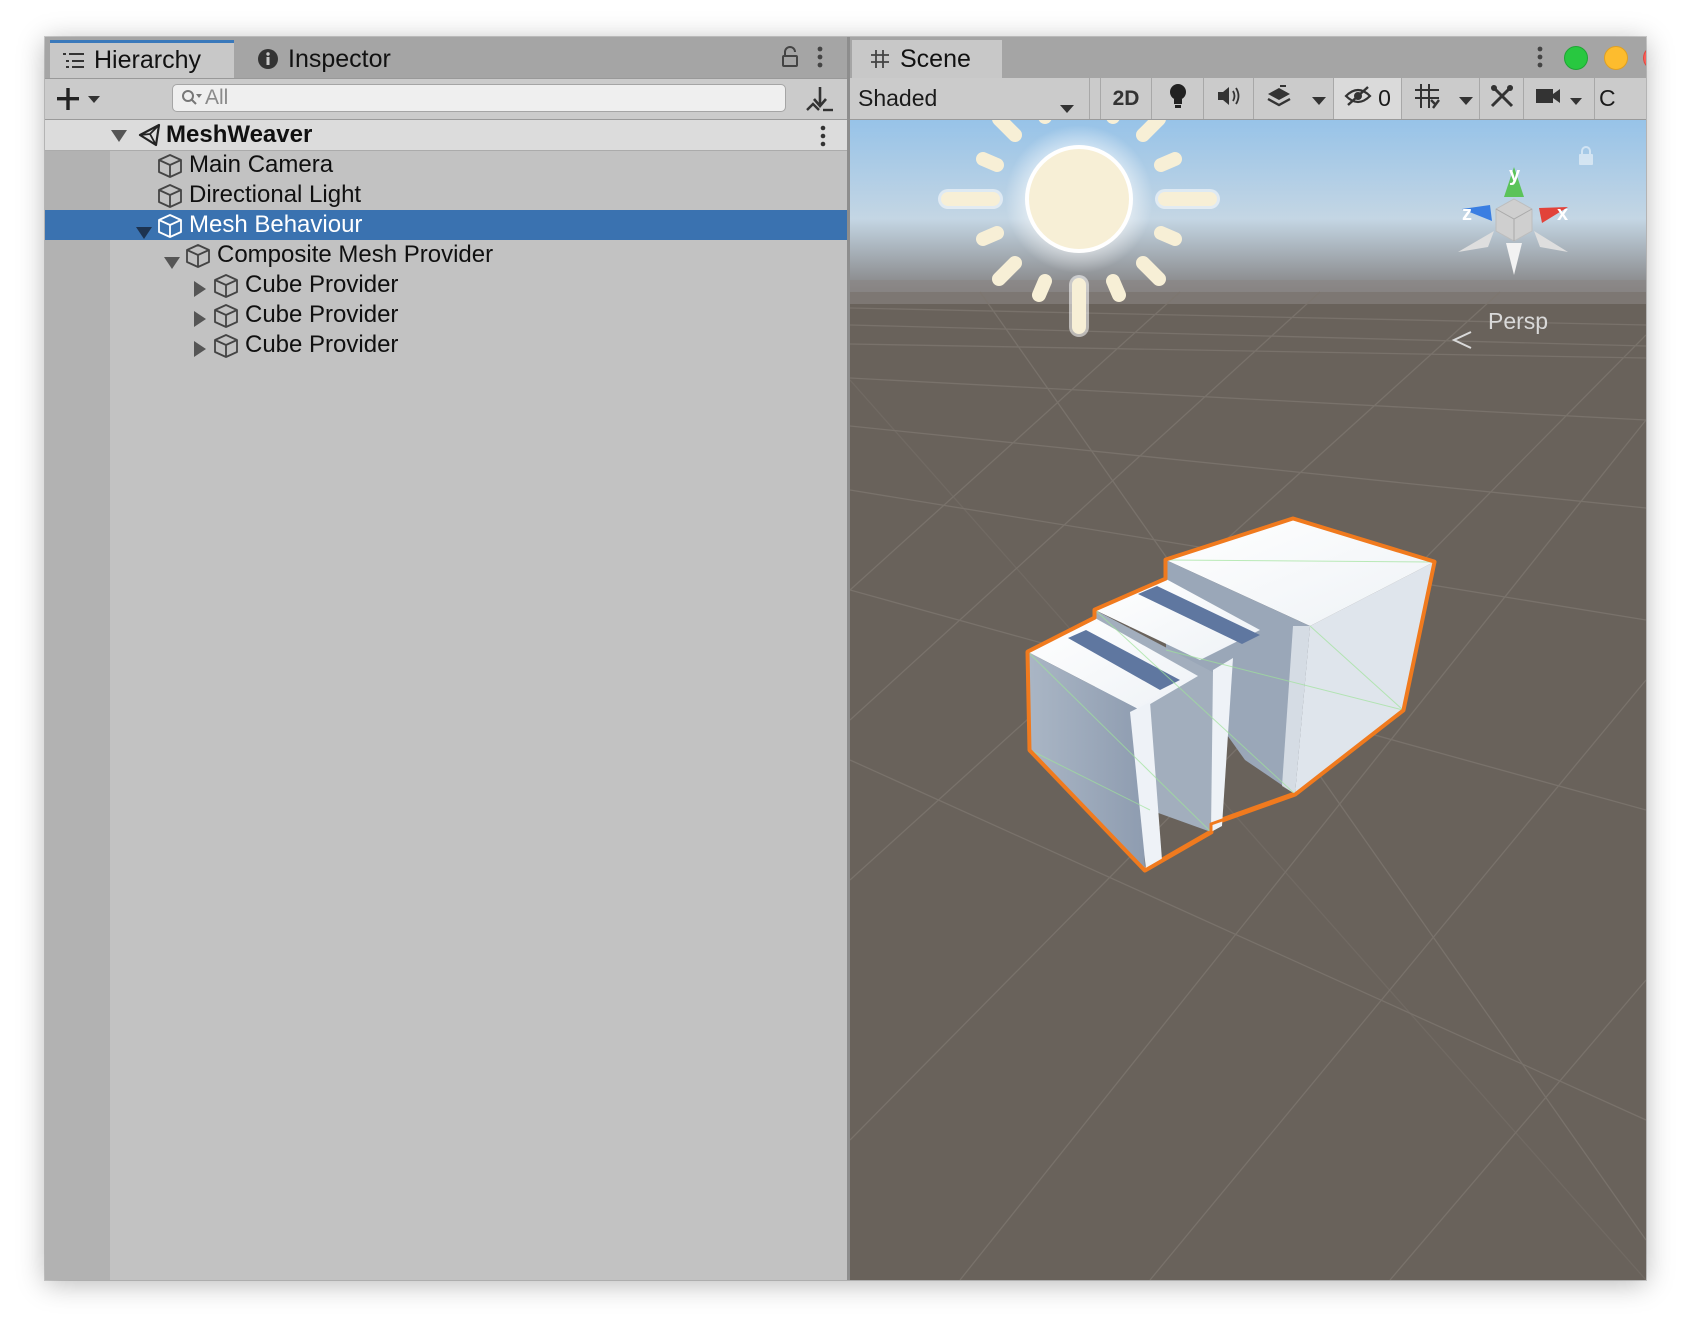  Describe the element at coordinates (150, 137) in the screenshot. I see `unity-scene-icon` at that location.